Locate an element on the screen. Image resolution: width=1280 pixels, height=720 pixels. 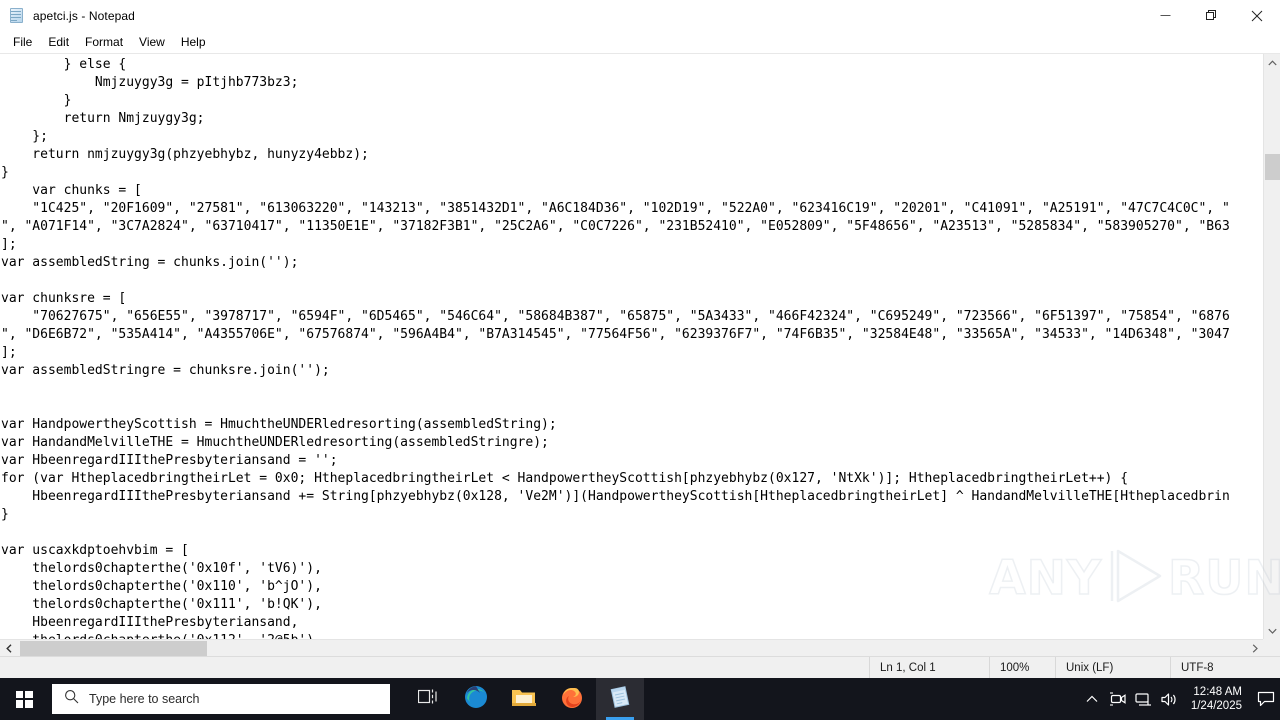
title-bar: apetci.js - Notepad is located at coordinates (640, 15).